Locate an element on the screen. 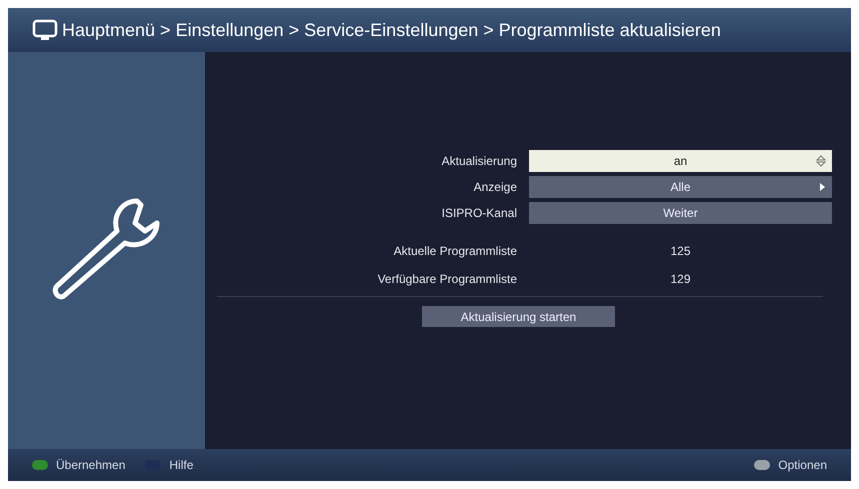 Image resolution: width=859 pixels, height=489 pixels. tv-icon is located at coordinates (45, 30).